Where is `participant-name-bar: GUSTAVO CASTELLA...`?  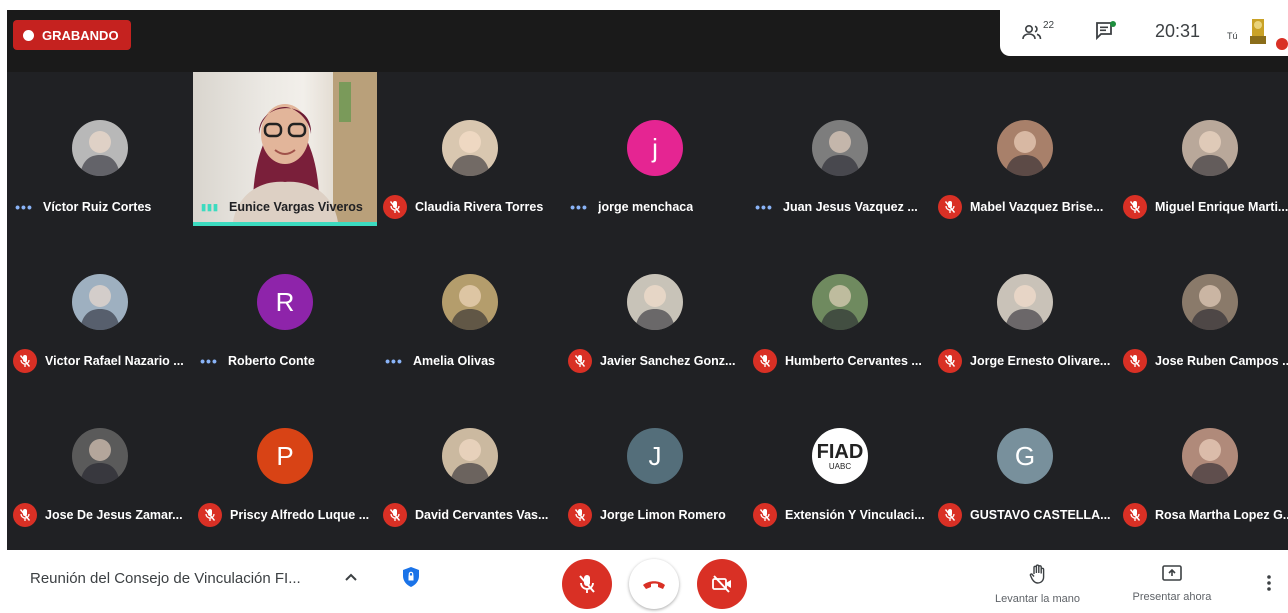
participant-name-bar: GUSTAVO CASTELLA... is located at coordinates (1027, 515).